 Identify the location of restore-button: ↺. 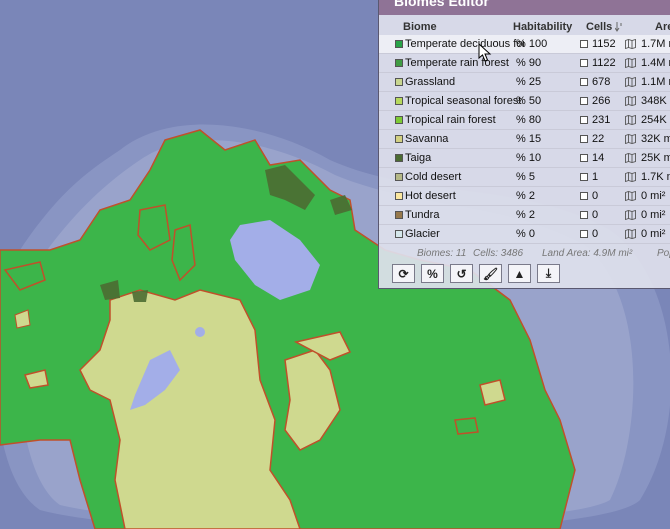
(461, 273).